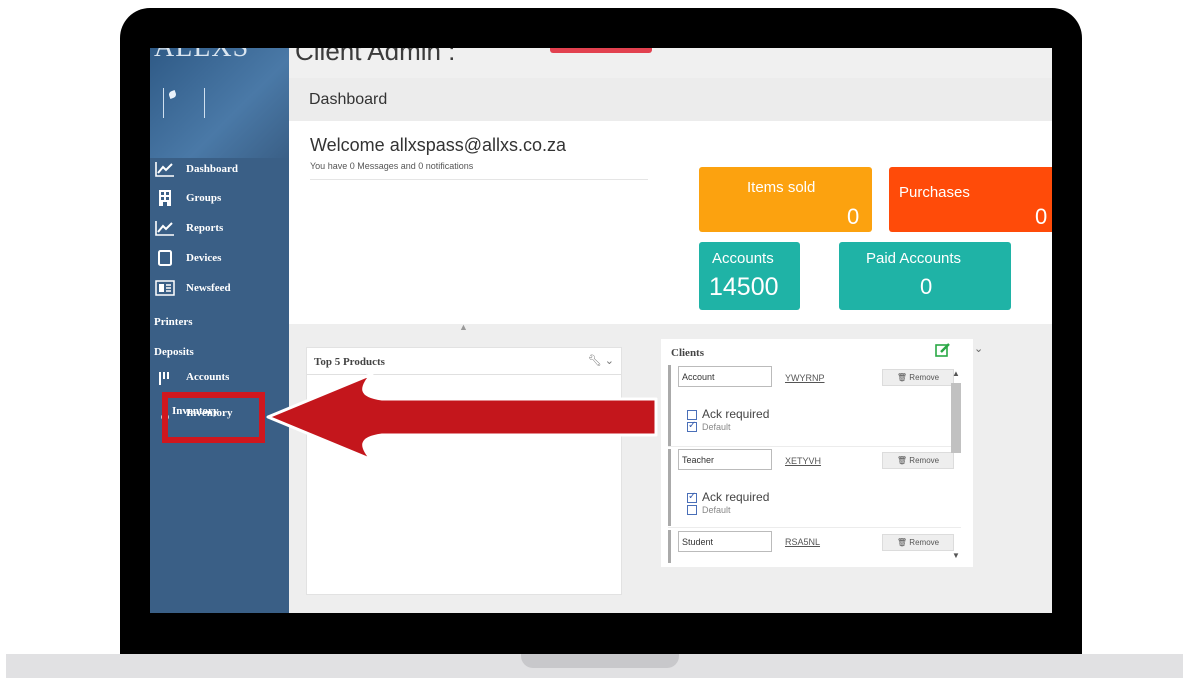 The width and height of the screenshot is (1189, 678). Describe the element at coordinates (195, 411) in the screenshot. I see `highlight-label: Inventory` at that location.